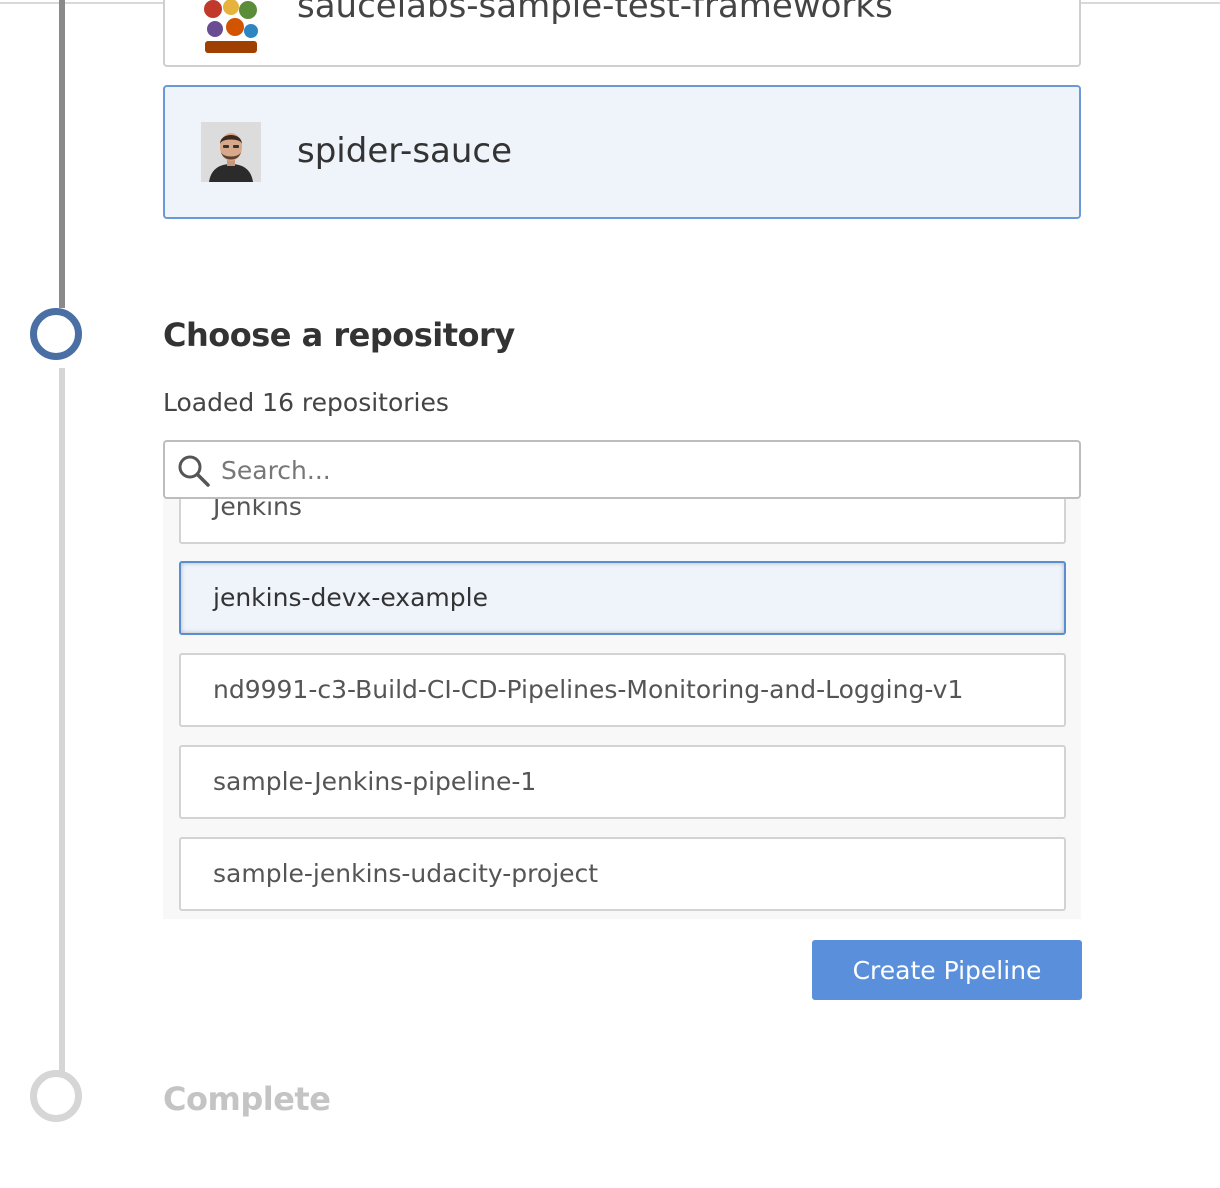  I want to click on search-icon, so click(194, 471).